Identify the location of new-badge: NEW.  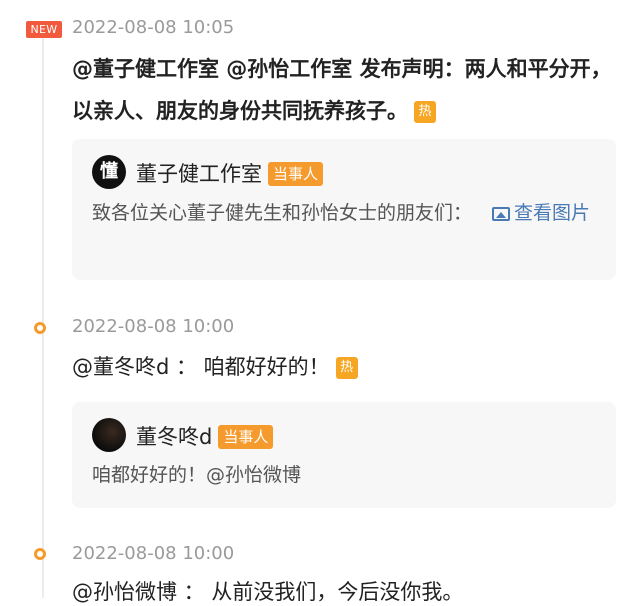
(44, 29).